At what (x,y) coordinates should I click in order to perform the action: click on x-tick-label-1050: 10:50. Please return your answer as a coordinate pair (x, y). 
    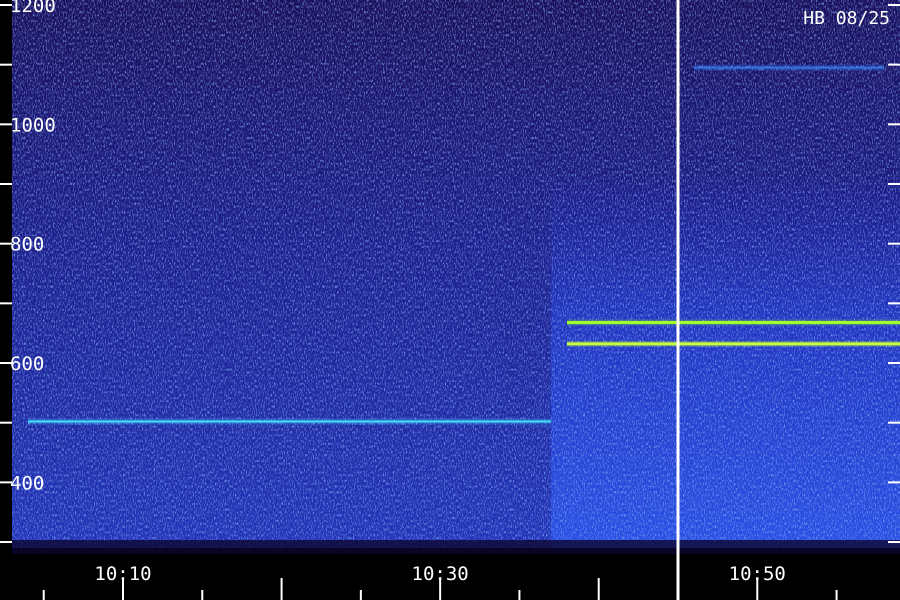
    Looking at the image, I should click on (757, 574).